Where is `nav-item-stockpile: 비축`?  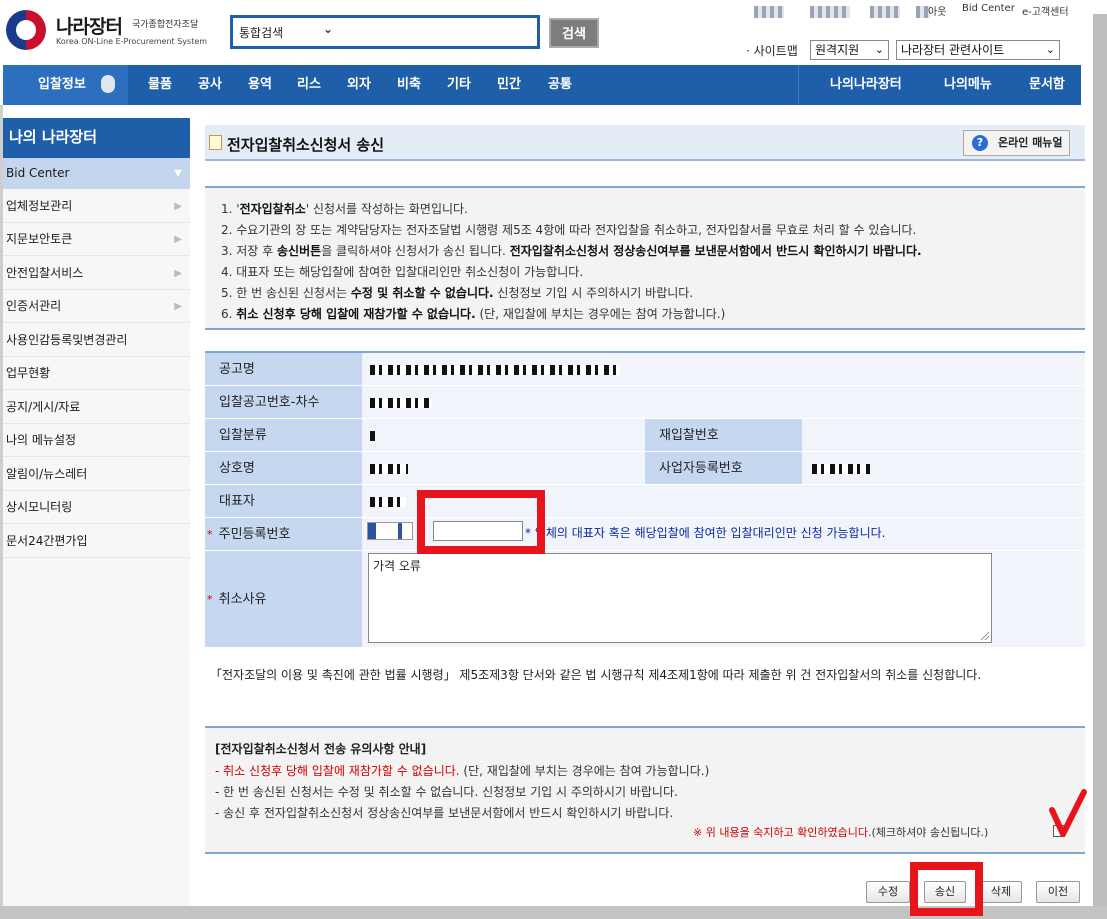 nav-item-stockpile: 비축 is located at coordinates (409, 85).